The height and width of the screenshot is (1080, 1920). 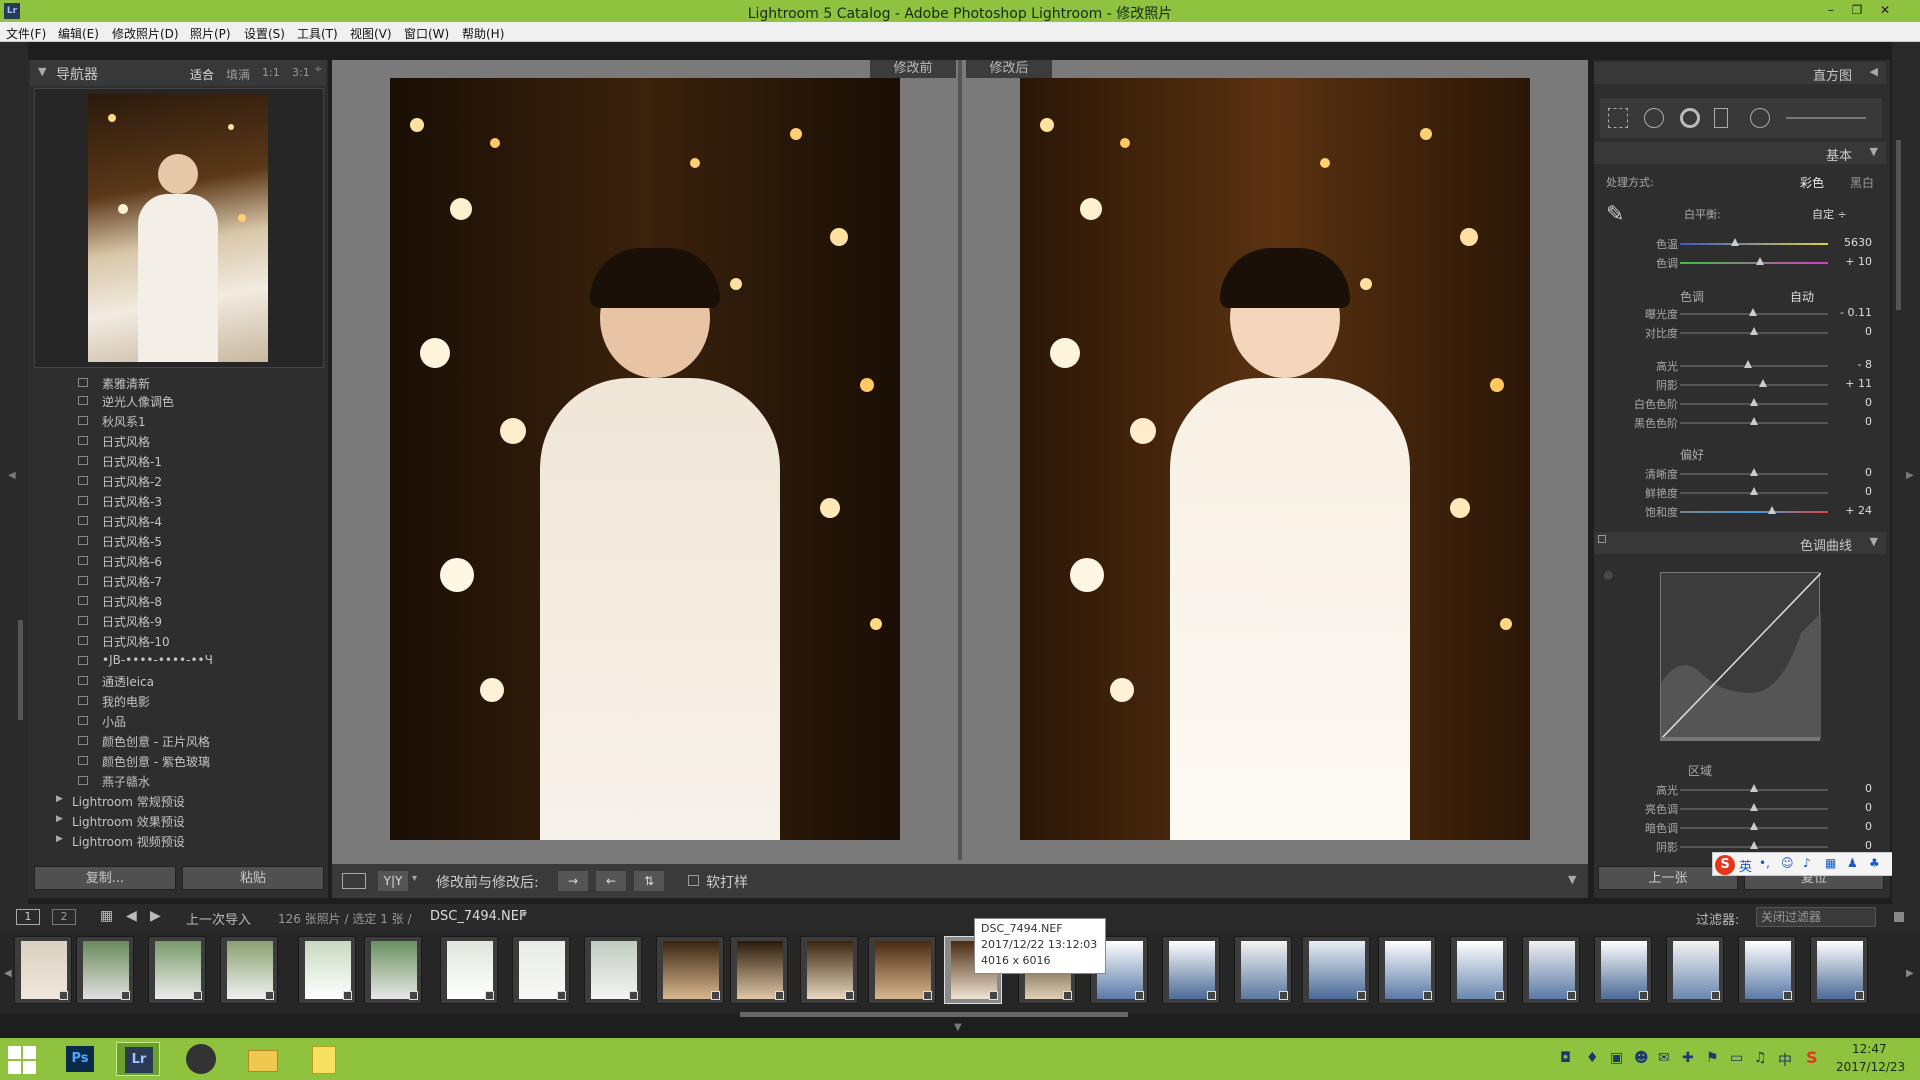 What do you see at coordinates (317, 33) in the screenshot?
I see `menu-tools: 工具(T)` at bounding box center [317, 33].